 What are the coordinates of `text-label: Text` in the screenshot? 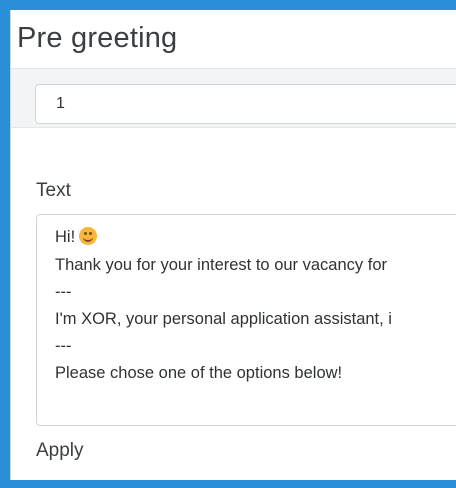 It's located at (53, 190).